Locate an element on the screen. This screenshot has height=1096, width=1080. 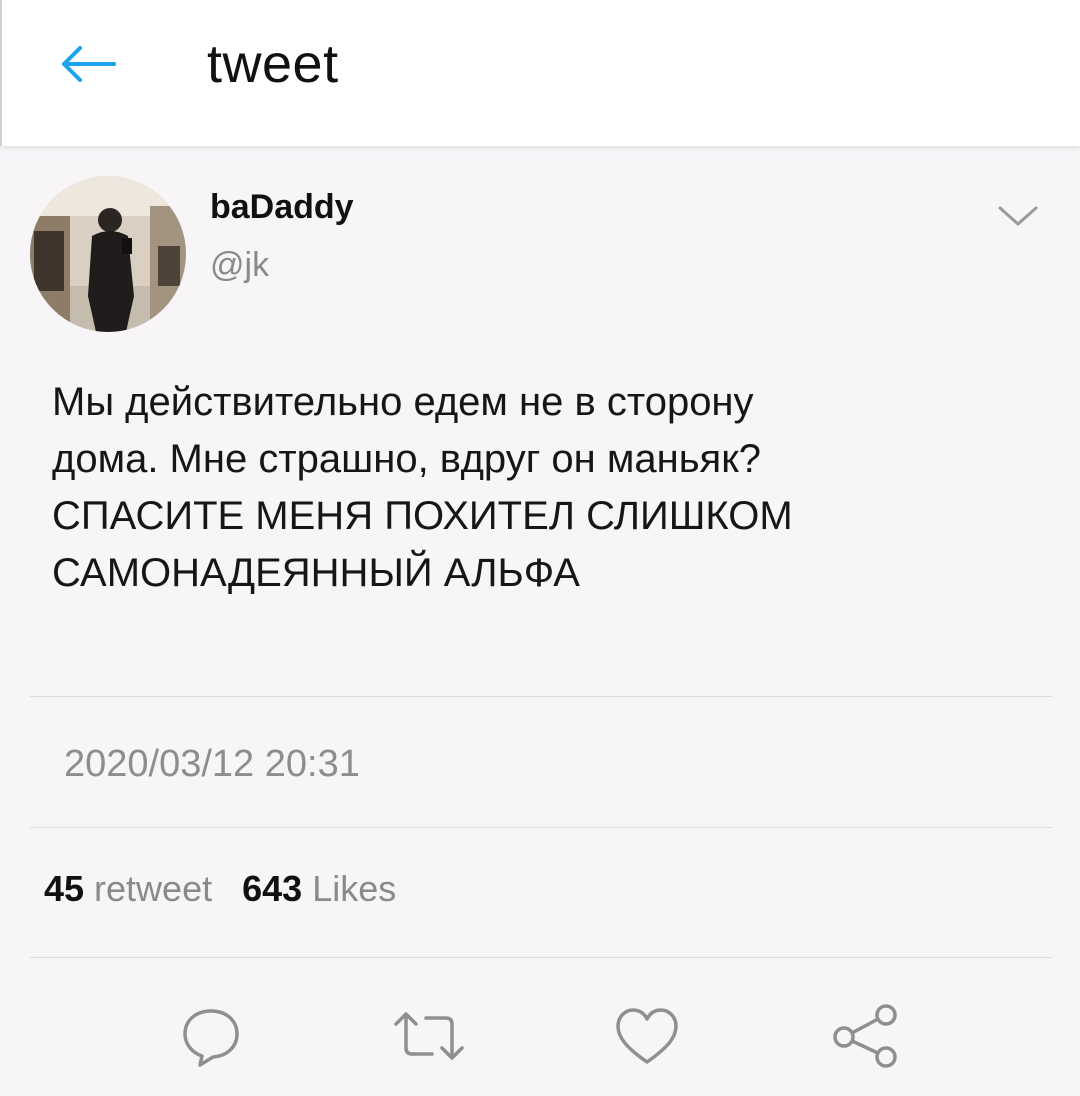
author-display-name: baDaddy is located at coordinates (282, 207).